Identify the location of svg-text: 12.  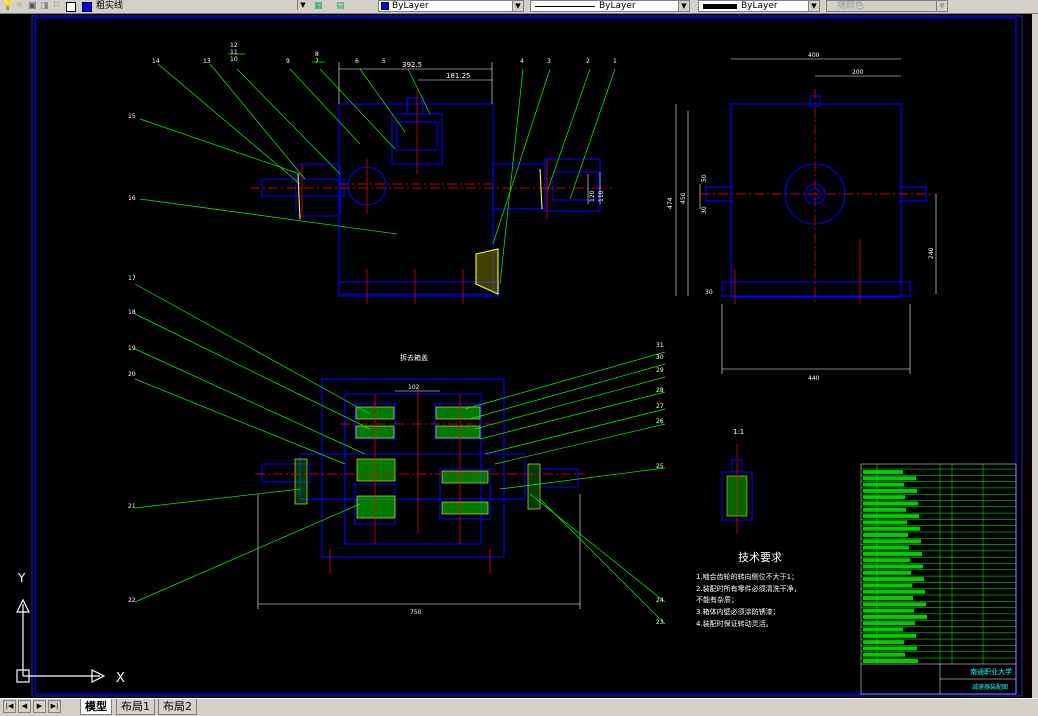
(234, 45).